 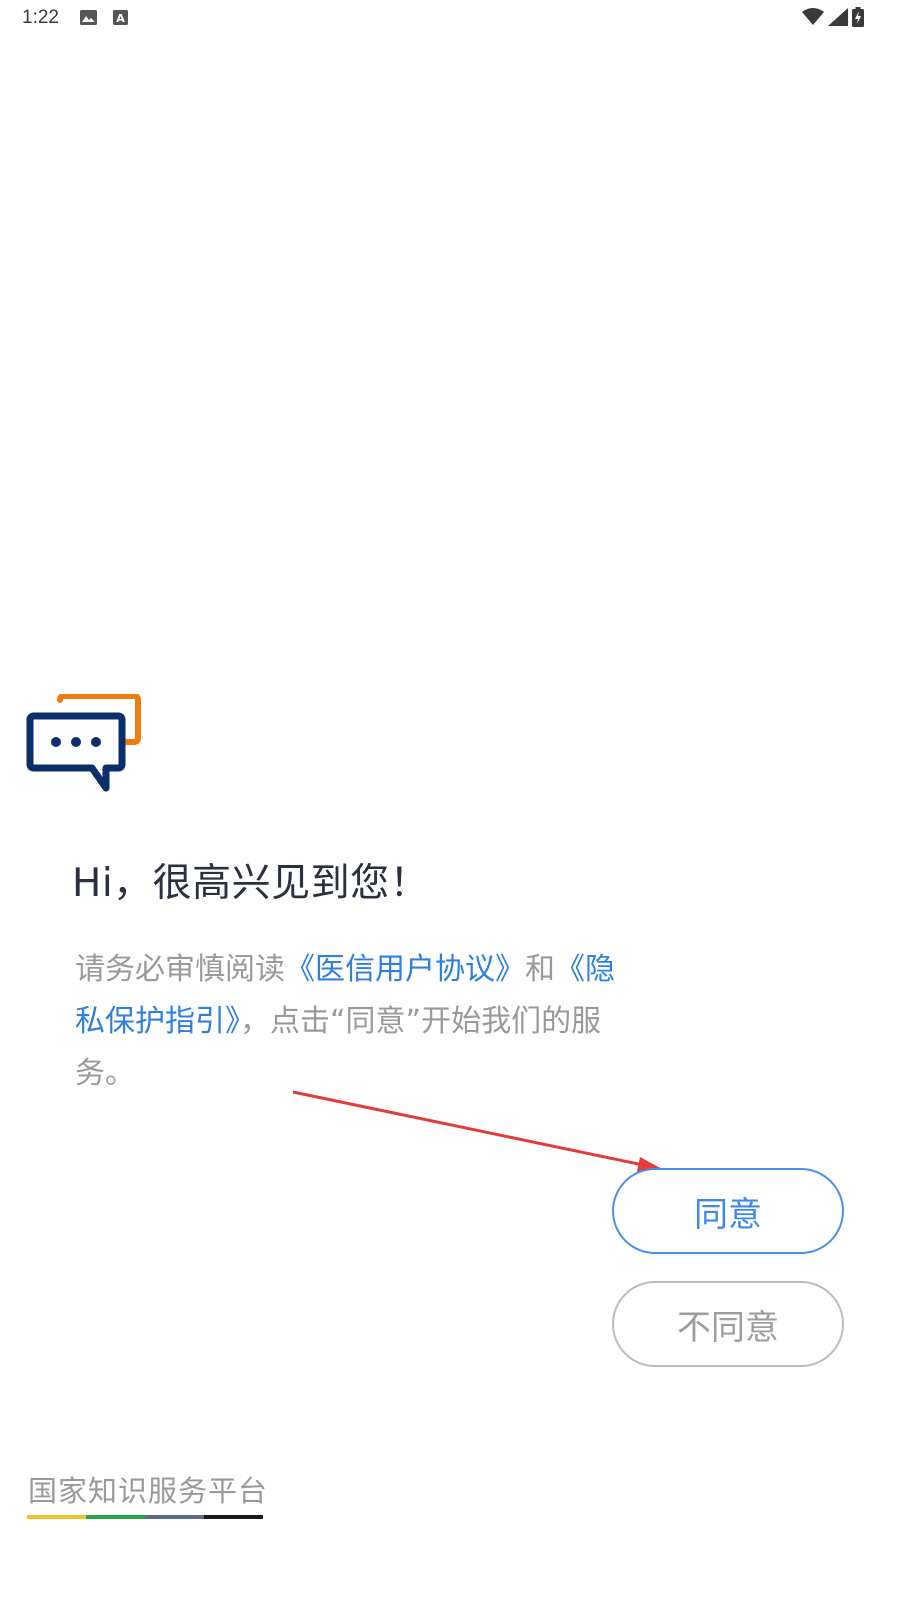 I want to click on svg-text: A, so click(x=120, y=18).